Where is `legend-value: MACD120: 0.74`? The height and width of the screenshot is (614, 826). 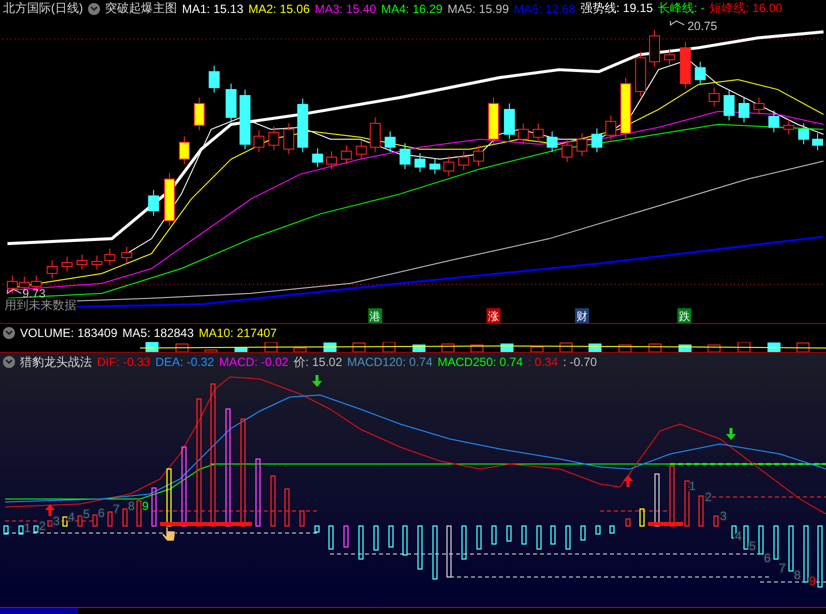
legend-value: MACD120: 0.74 is located at coordinates (390, 362).